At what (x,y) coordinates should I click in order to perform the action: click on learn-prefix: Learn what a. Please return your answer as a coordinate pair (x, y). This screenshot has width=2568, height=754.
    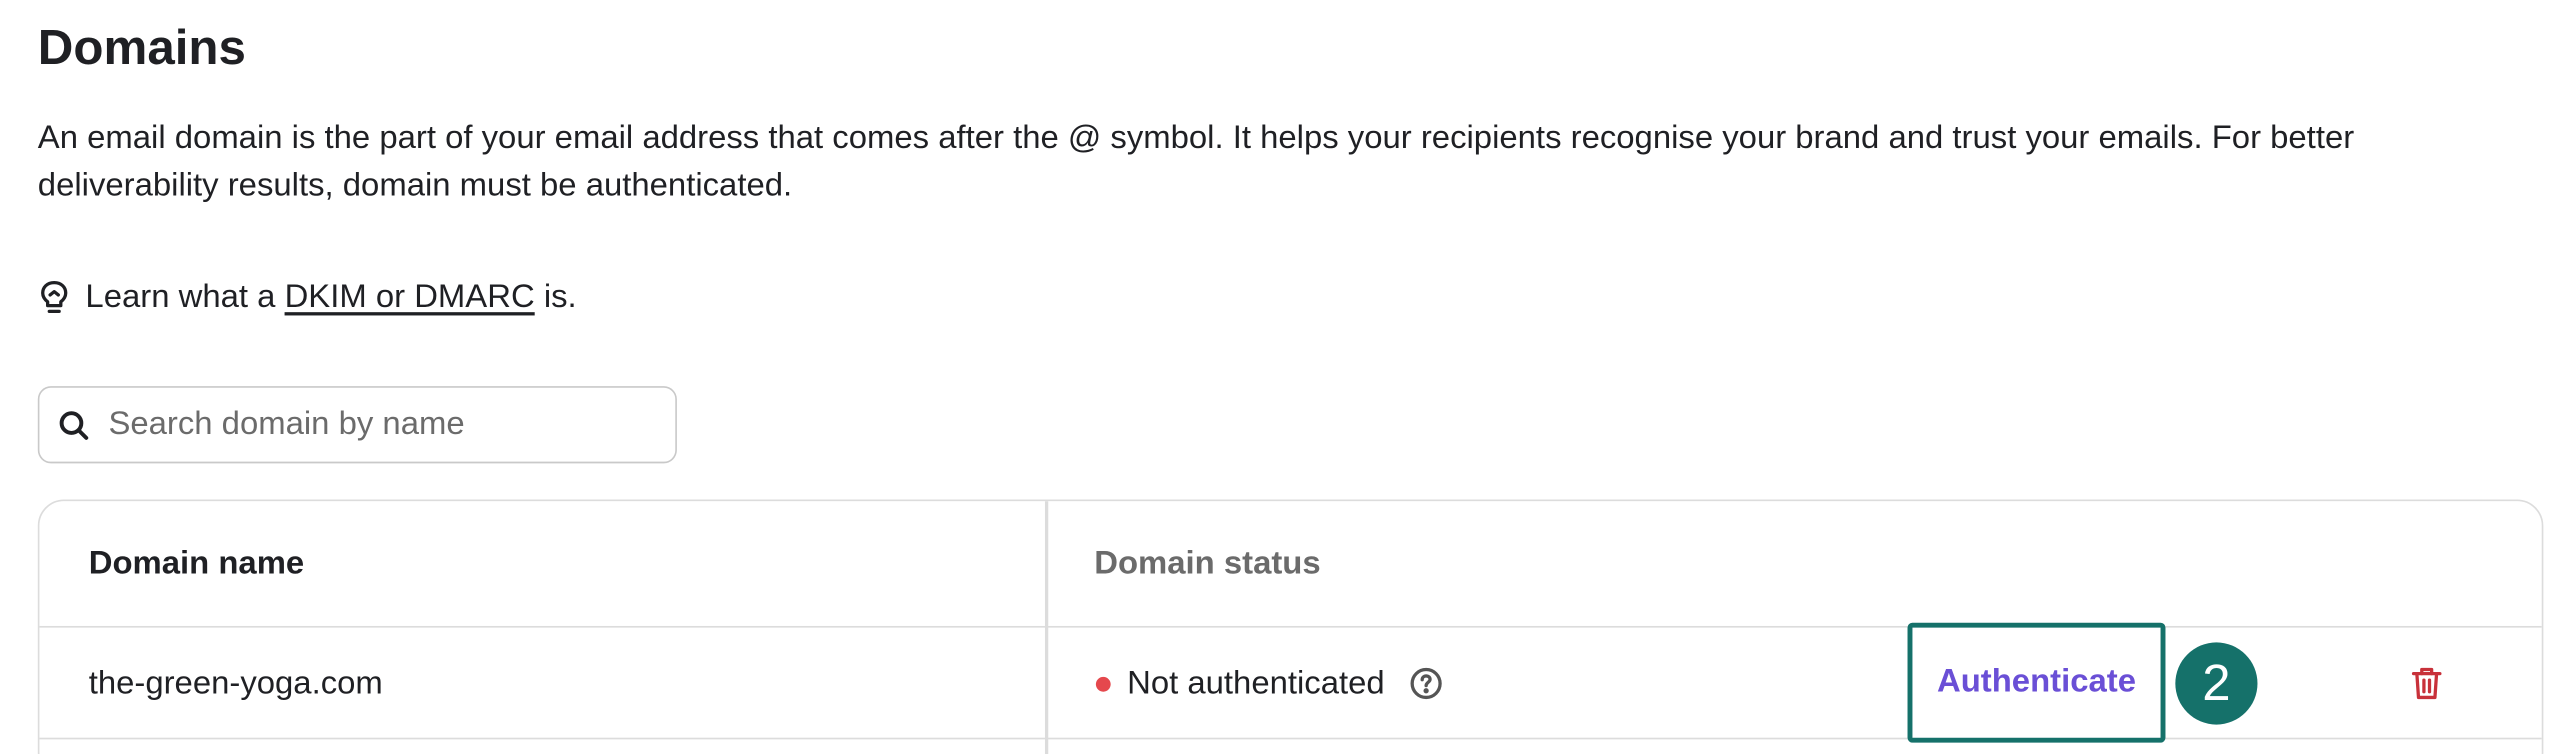
    Looking at the image, I should click on (185, 296).